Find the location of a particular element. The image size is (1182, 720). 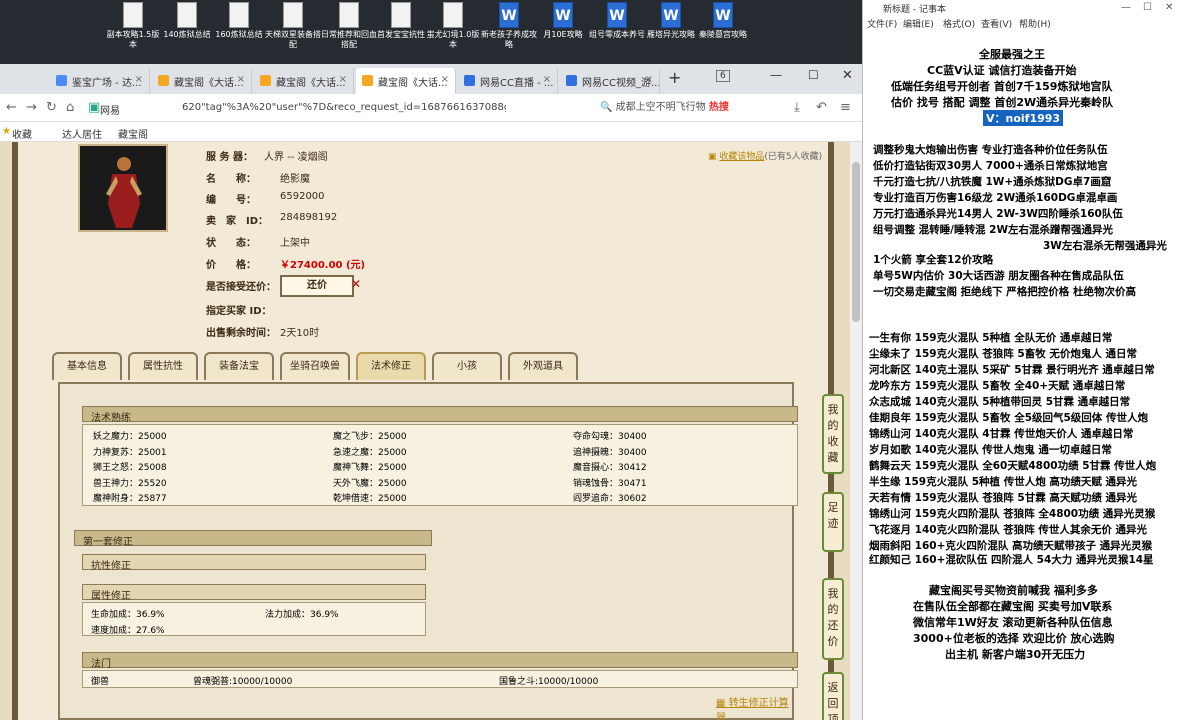

minimize-icon: — is located at coordinates (776, 75).